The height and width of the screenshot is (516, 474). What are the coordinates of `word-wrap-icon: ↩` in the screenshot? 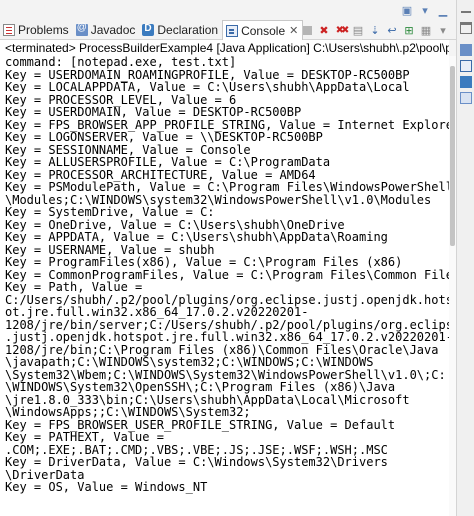 It's located at (392, 30).